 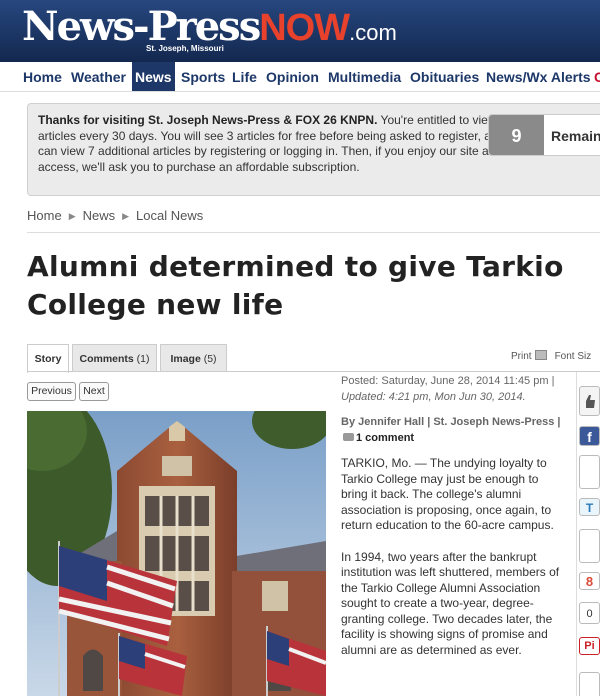 What do you see at coordinates (244, 76) in the screenshot?
I see `nav-life: Life` at bounding box center [244, 76].